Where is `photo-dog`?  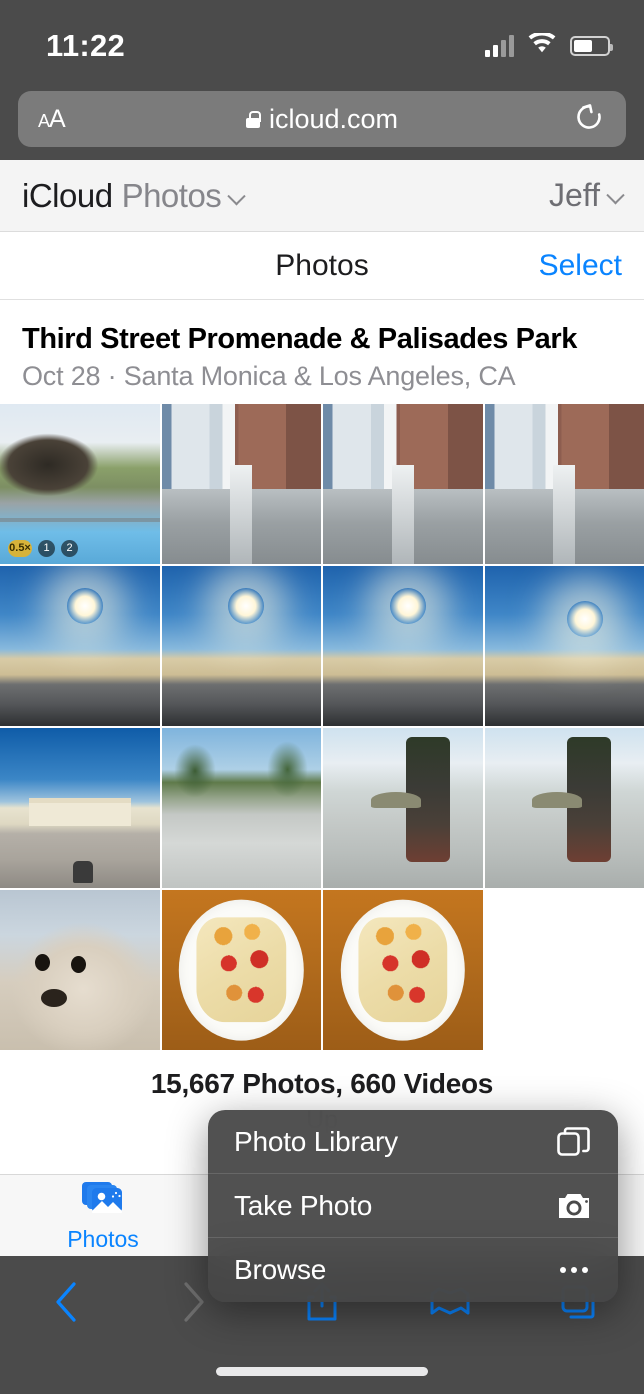 photo-dog is located at coordinates (80, 969).